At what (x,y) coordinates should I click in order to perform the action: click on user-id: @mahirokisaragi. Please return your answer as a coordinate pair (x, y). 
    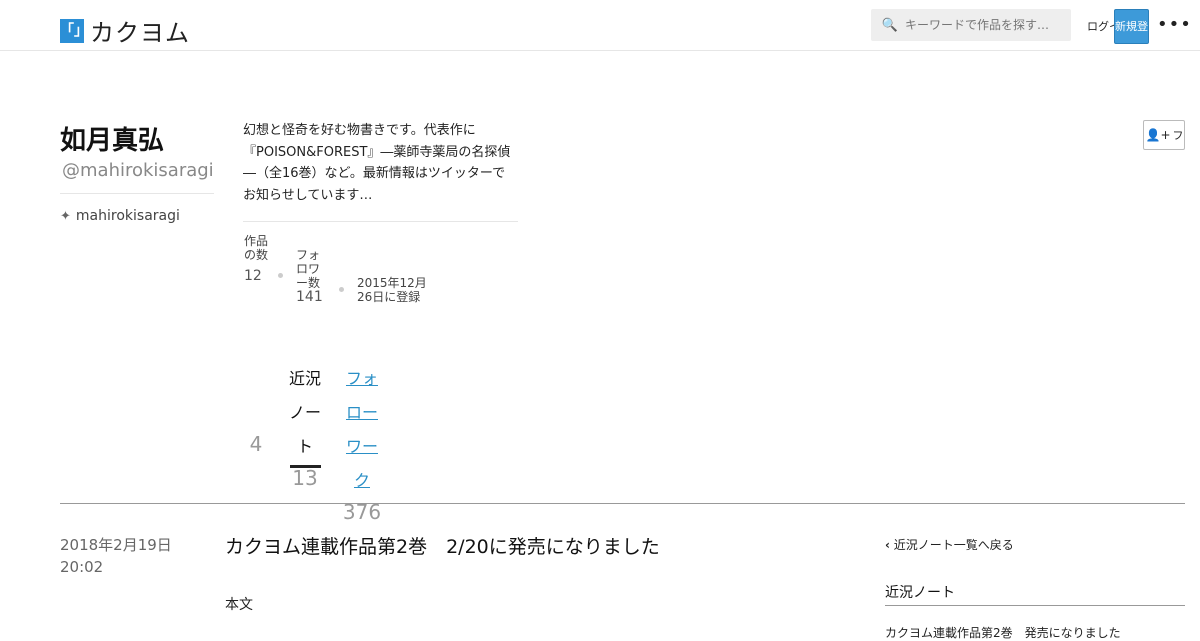
    Looking at the image, I should click on (138, 170).